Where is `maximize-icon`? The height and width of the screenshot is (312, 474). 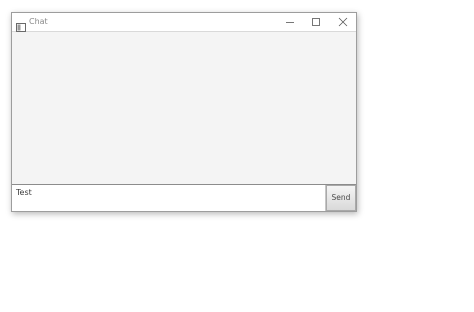 maximize-icon is located at coordinates (316, 22).